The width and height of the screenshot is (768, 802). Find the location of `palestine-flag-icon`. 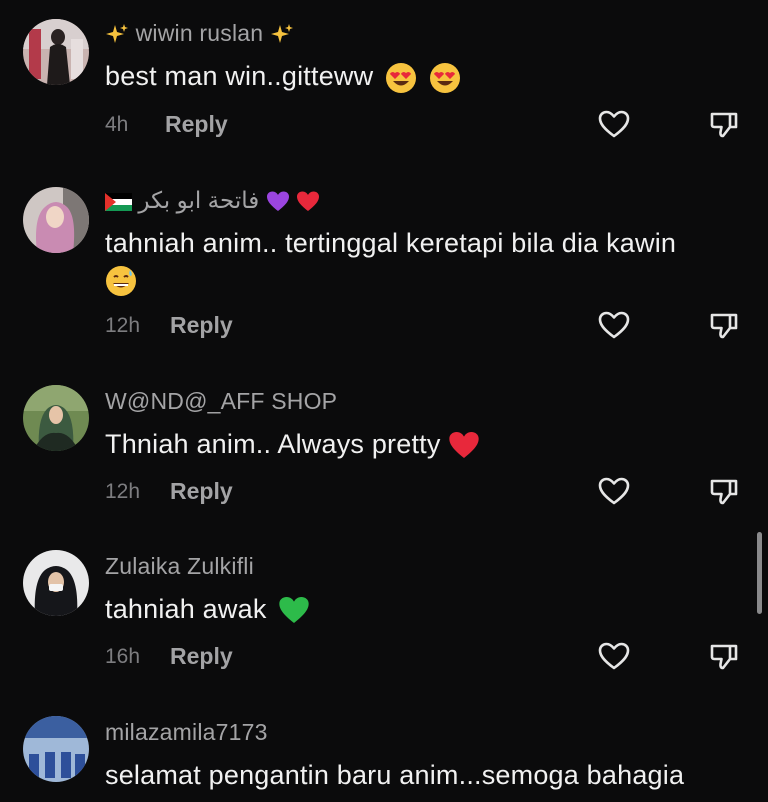

palestine-flag-icon is located at coordinates (121, 200).